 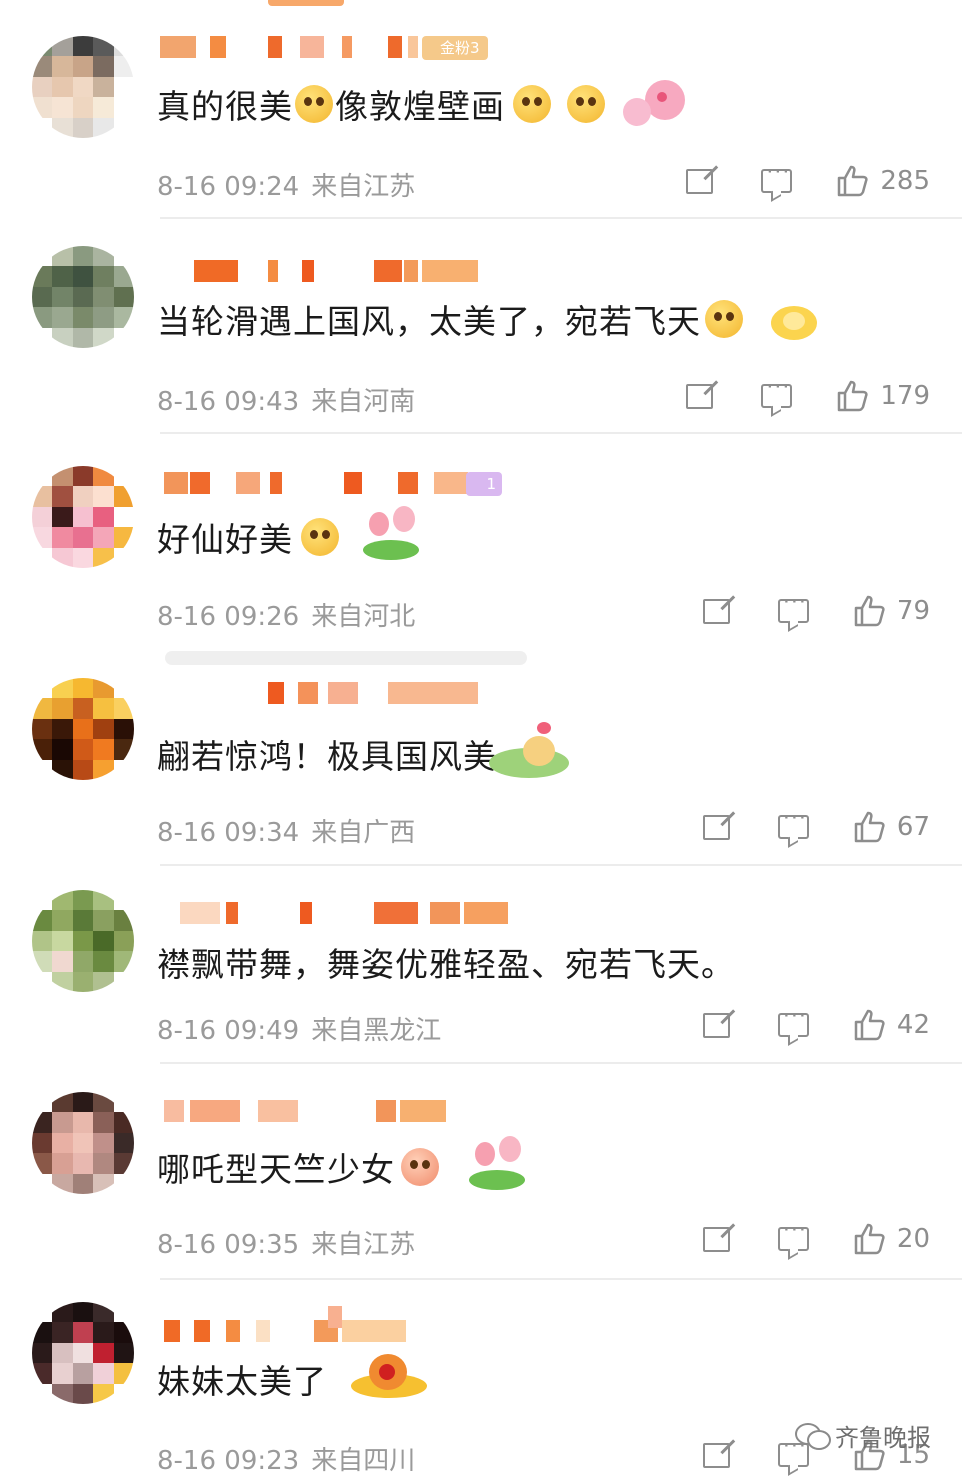 What do you see at coordinates (891, 1025) in the screenshot?
I see `like-button: 42` at bounding box center [891, 1025].